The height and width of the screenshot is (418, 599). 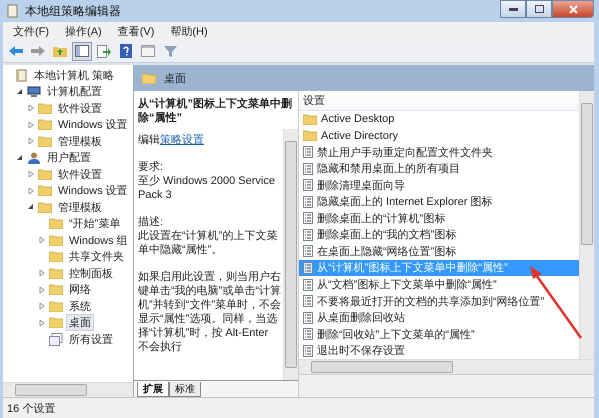 I want to click on setting-row: 删除桌面上的“计算机”图标, so click(x=439, y=218).